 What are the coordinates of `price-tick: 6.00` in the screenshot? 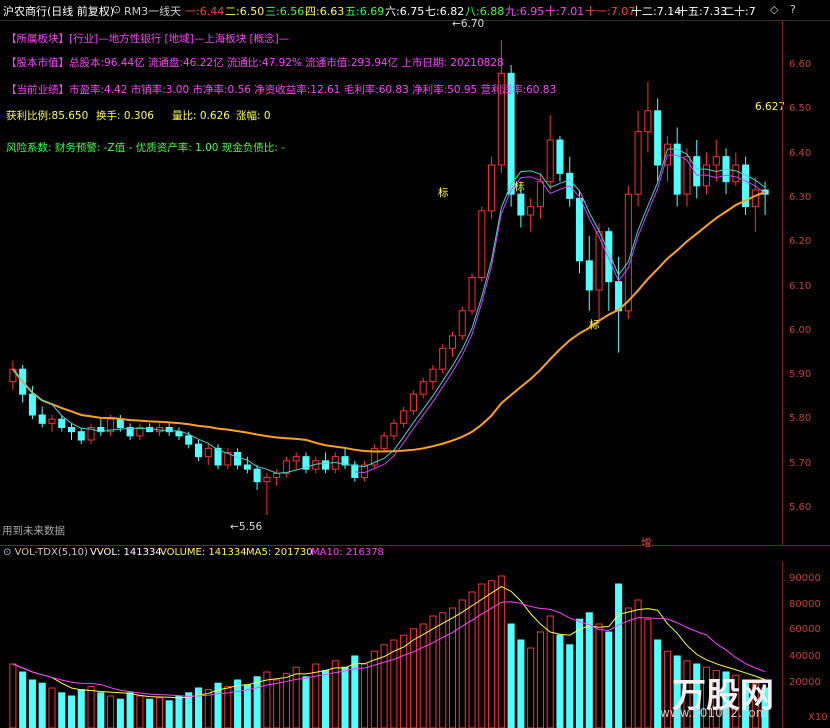 It's located at (800, 330).